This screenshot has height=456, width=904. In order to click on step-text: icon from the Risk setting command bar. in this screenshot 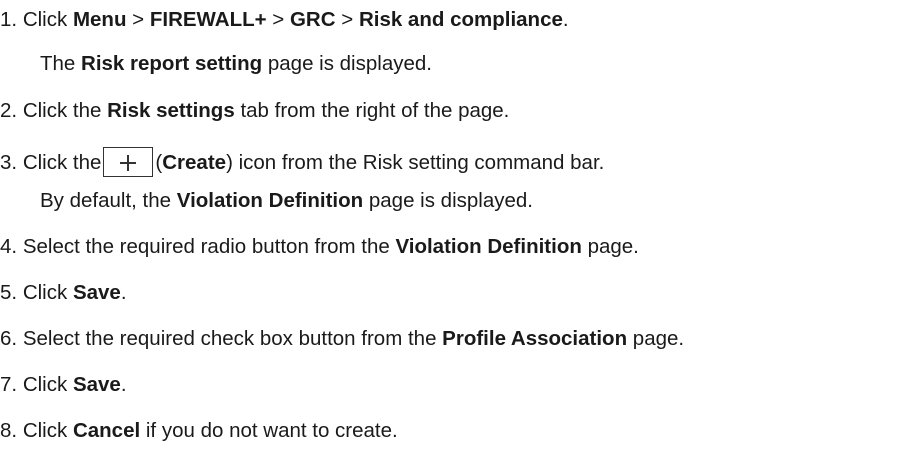, I will do `click(421, 162)`.